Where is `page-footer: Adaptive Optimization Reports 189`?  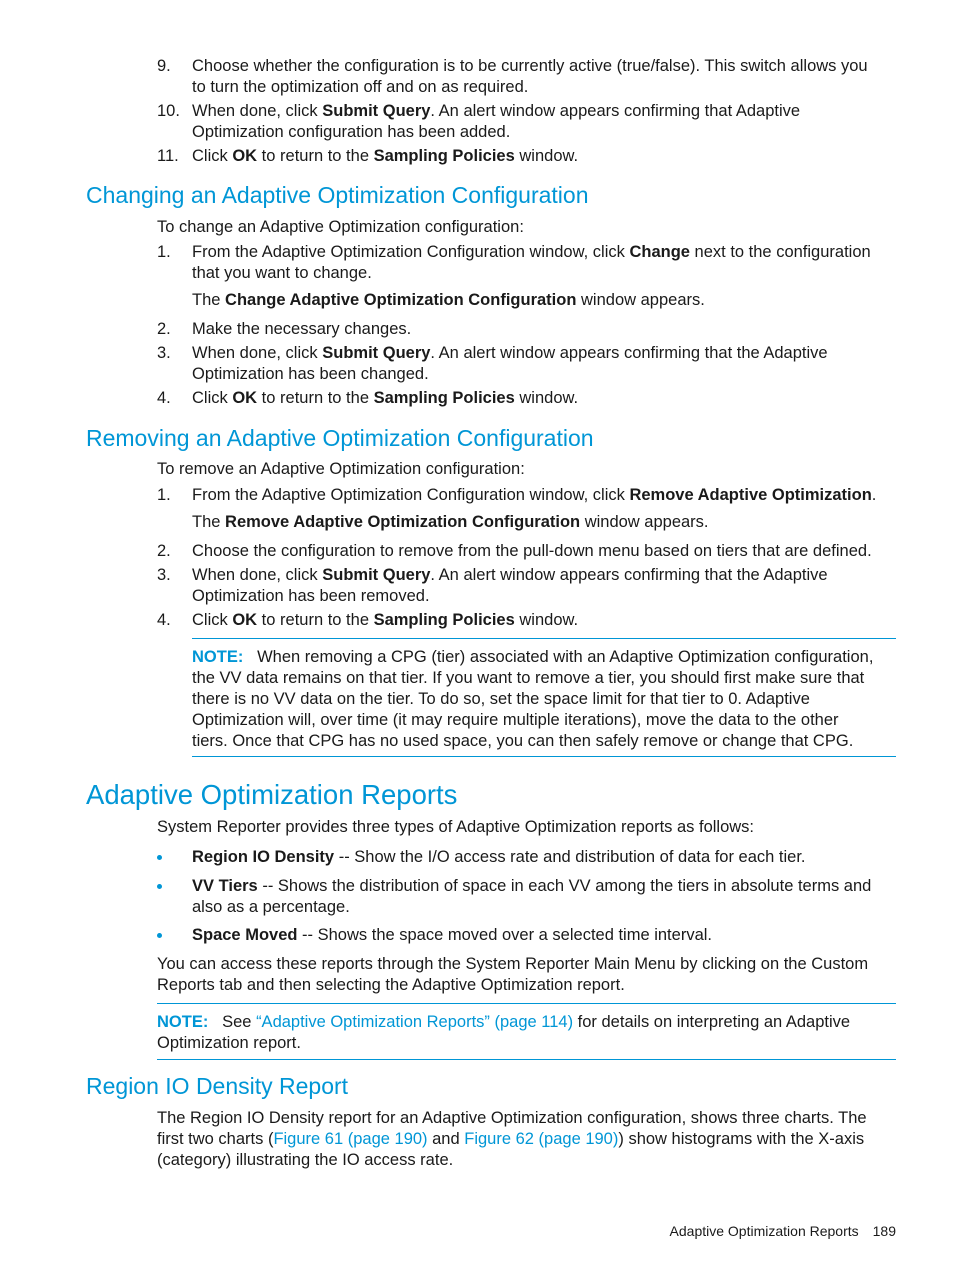
page-footer: Adaptive Optimization Reports 189 is located at coordinates (776, 1231).